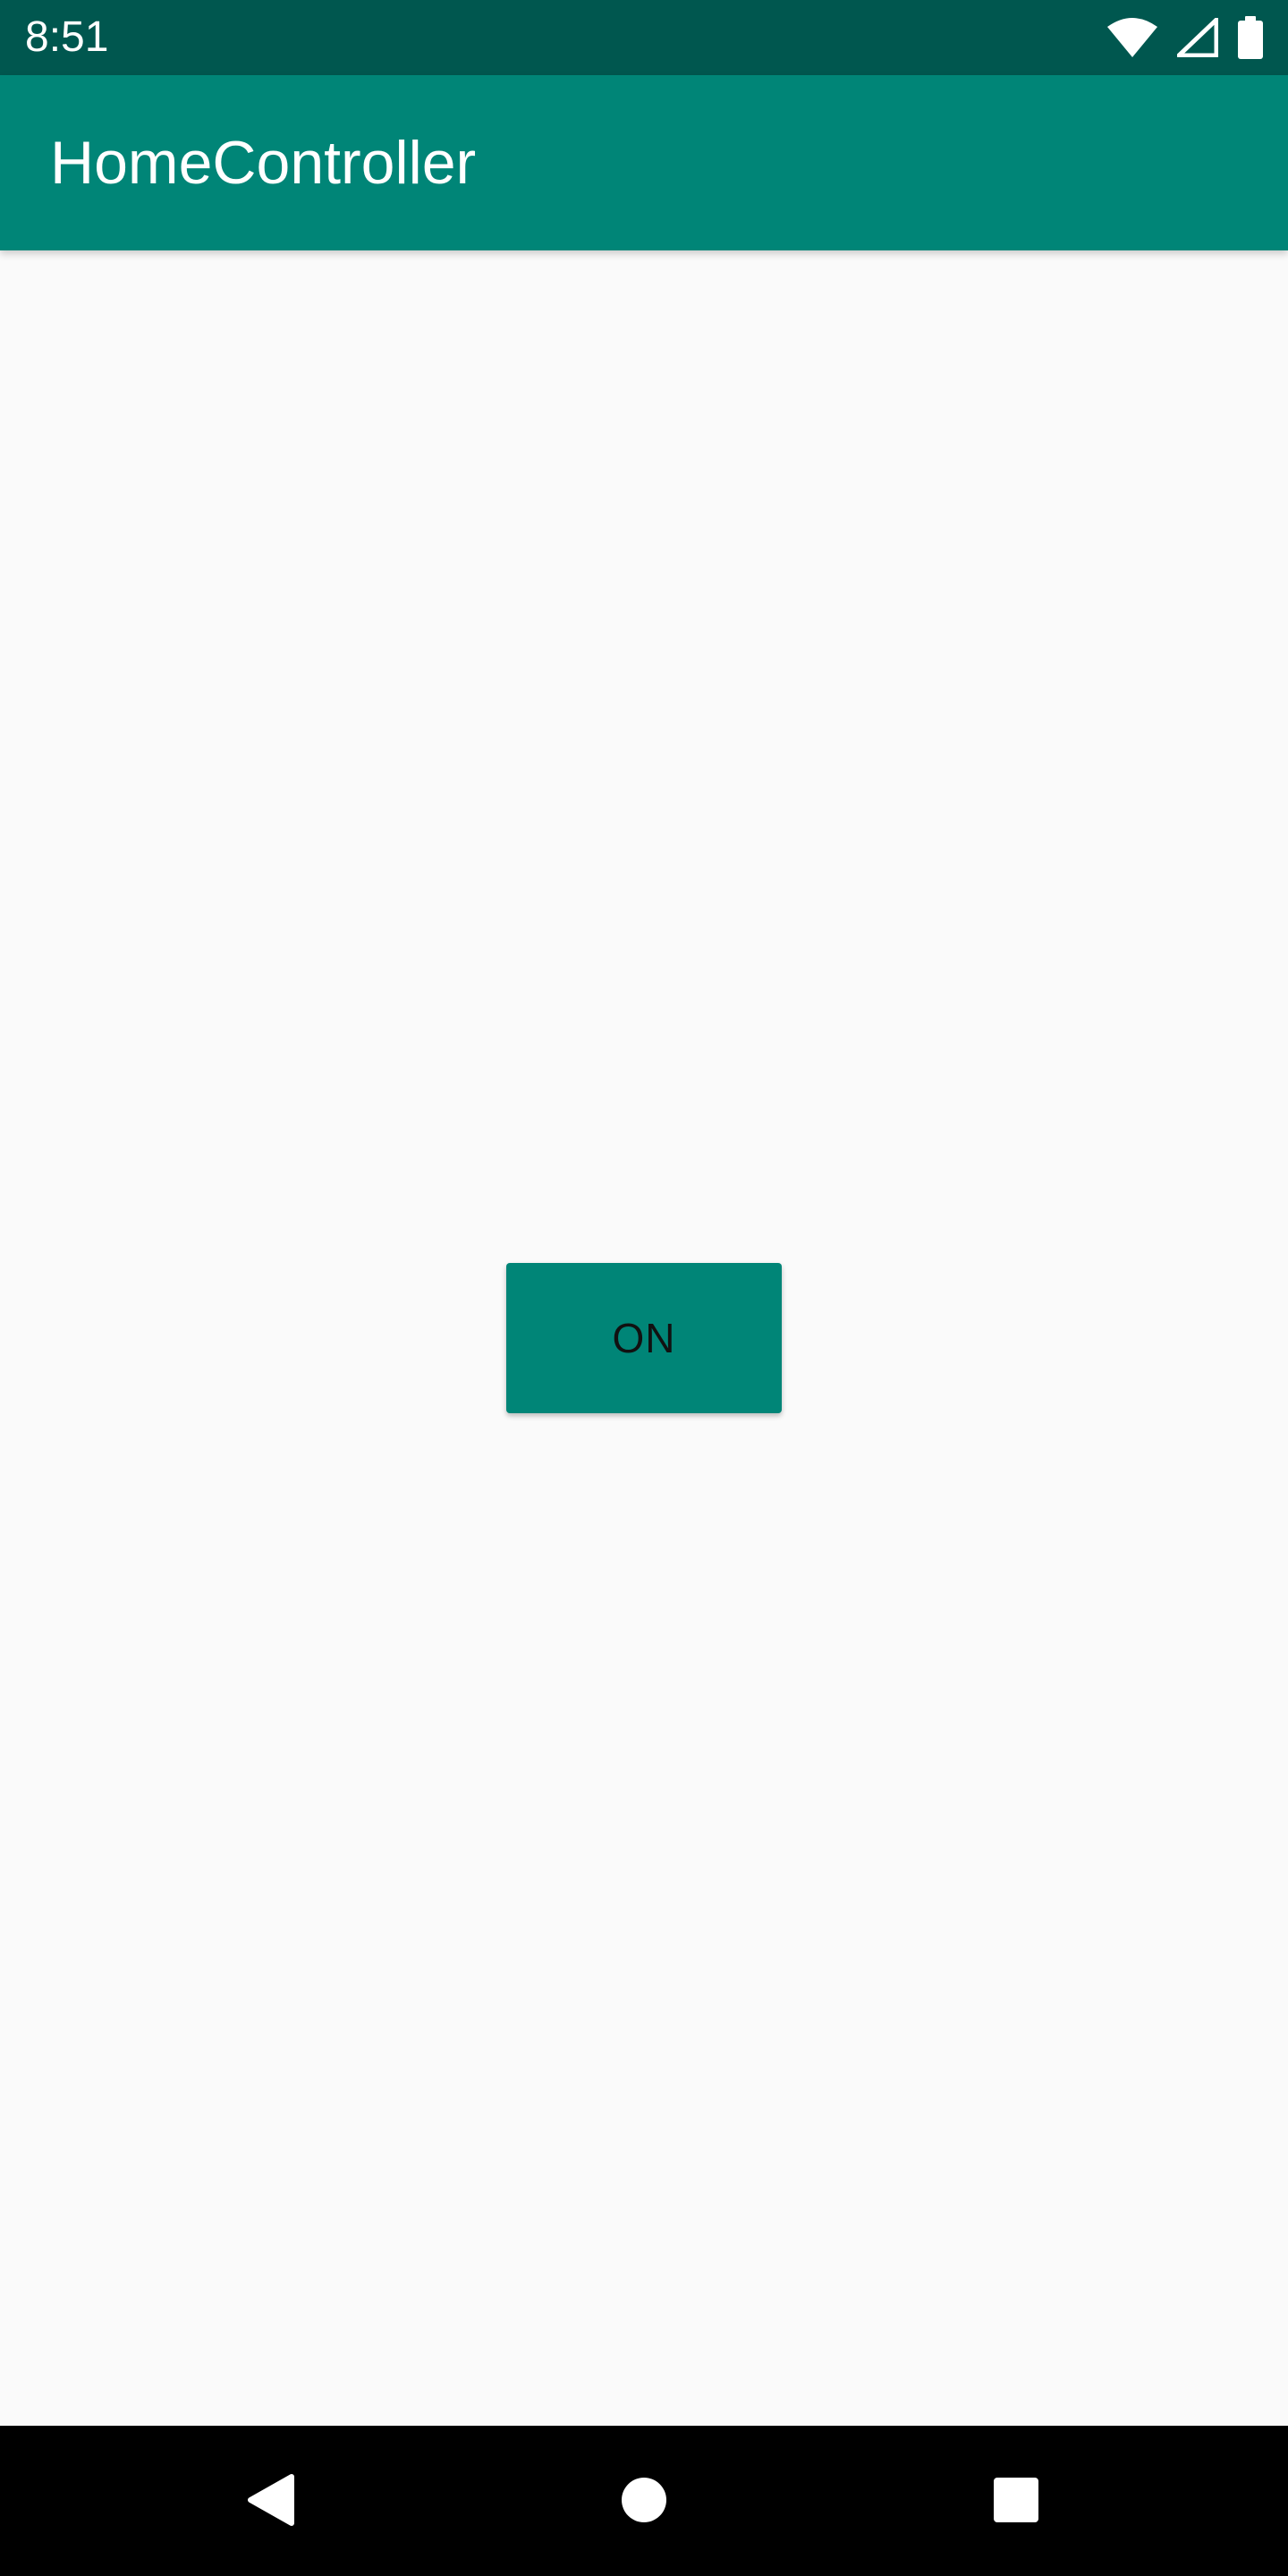 This screenshot has height=2576, width=1288. Describe the element at coordinates (1250, 37) in the screenshot. I see `battery-icon` at that location.